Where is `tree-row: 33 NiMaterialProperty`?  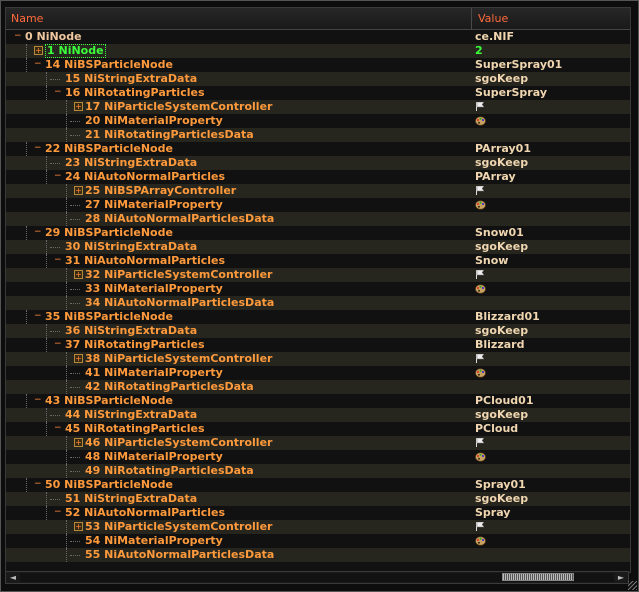 tree-row: 33 NiMaterialProperty is located at coordinates (318, 289).